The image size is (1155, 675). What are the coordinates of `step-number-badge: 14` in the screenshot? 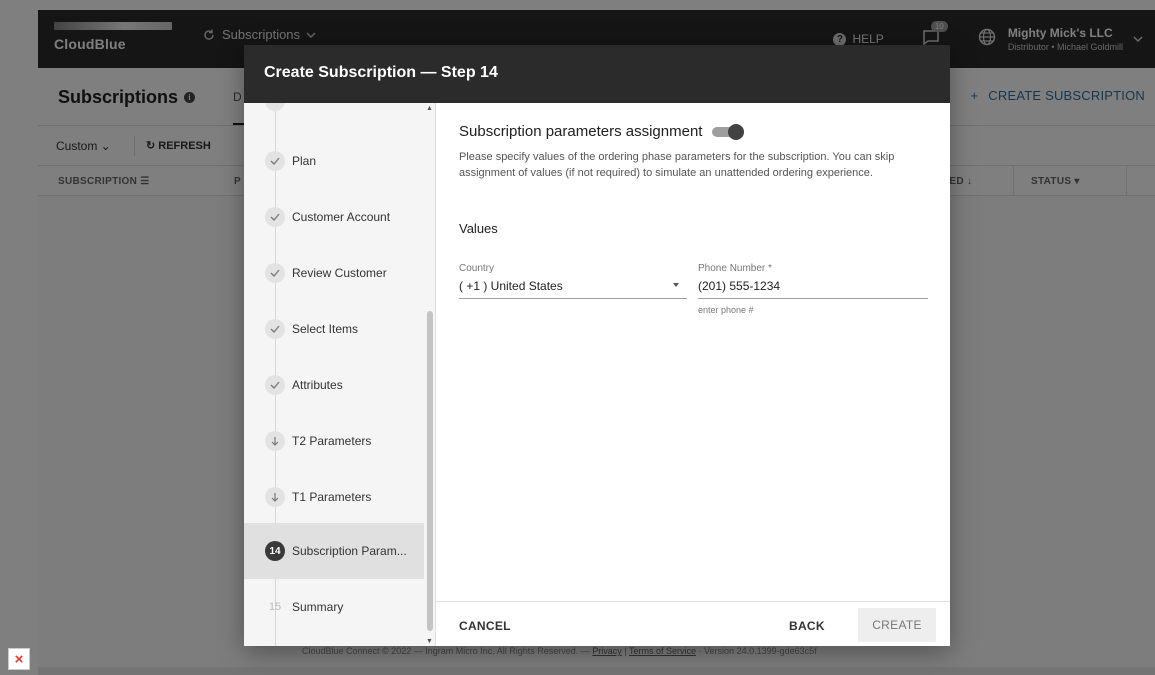 It's located at (275, 551).